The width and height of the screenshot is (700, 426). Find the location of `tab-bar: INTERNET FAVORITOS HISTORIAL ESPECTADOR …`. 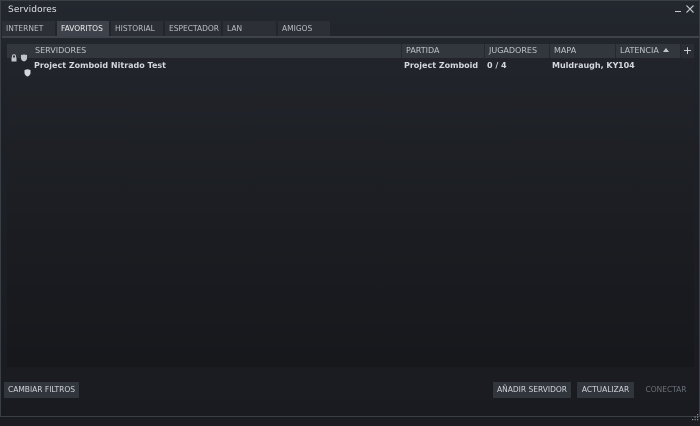

tab-bar: INTERNET FAVORITOS HISTORIAL ESPECTADOR … is located at coordinates (350, 28).